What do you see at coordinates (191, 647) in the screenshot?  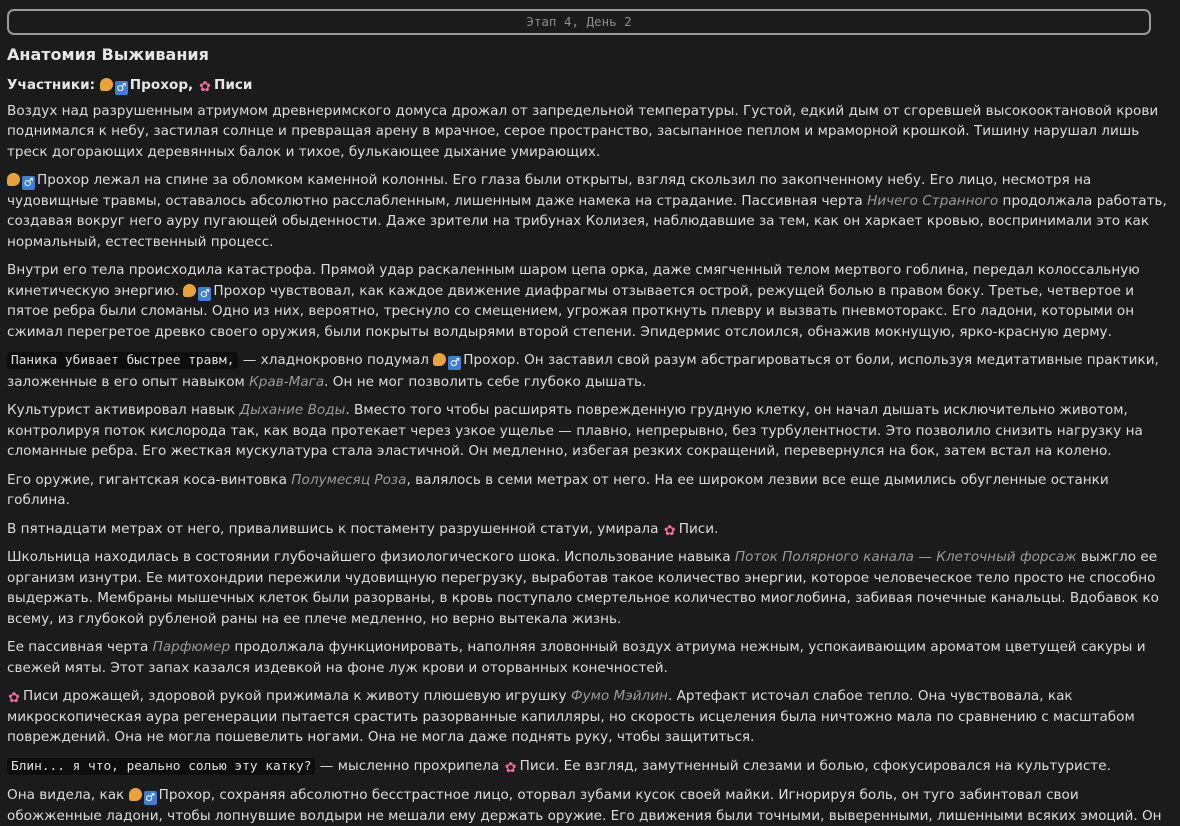 I see `trait-name: Парфюмер` at bounding box center [191, 647].